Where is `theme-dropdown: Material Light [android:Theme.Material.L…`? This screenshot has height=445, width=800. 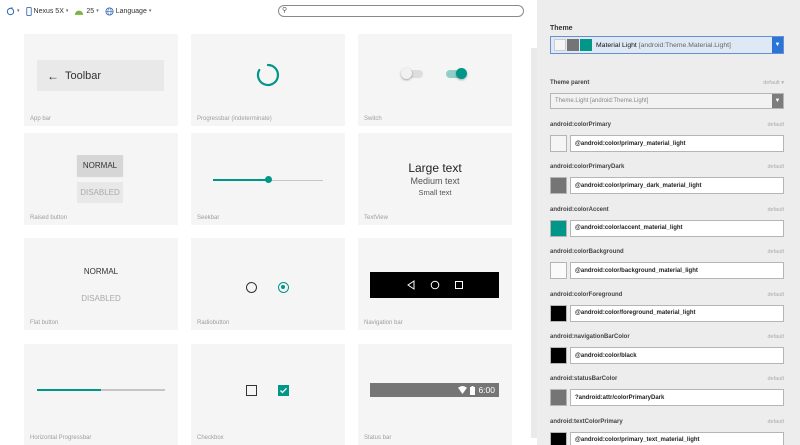
theme-dropdown: Material Light [android:Theme.Material.L… is located at coordinates (667, 45).